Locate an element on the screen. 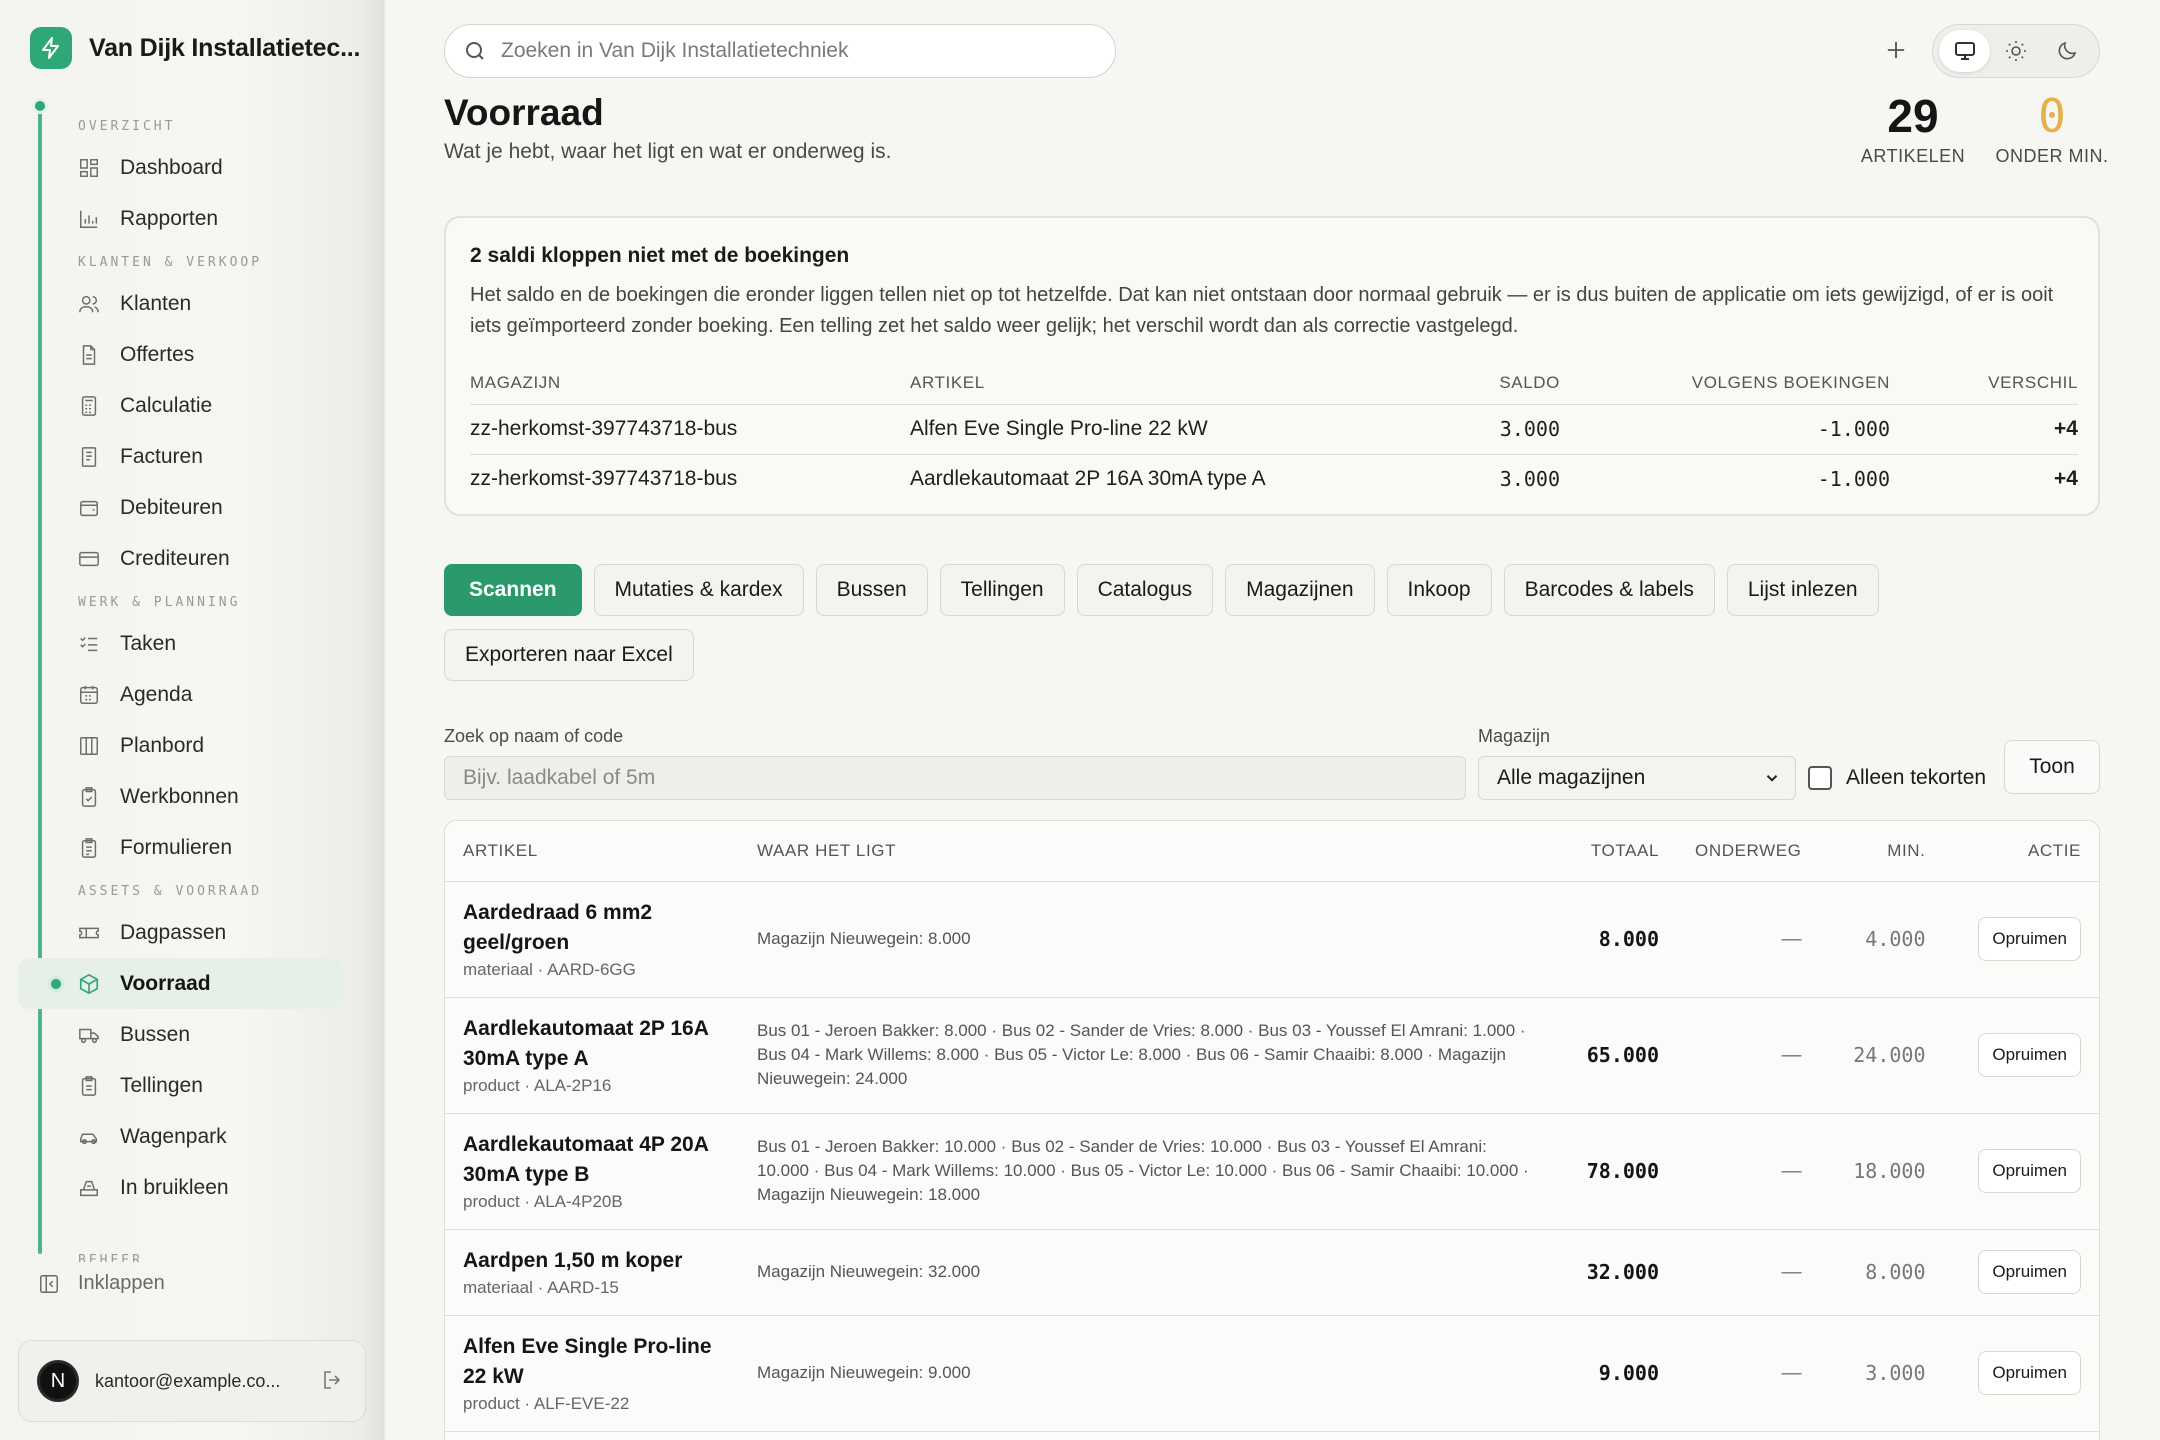 The image size is (2160, 1440). stat-below-min-label: ONDER MIN. is located at coordinates (2052, 156).